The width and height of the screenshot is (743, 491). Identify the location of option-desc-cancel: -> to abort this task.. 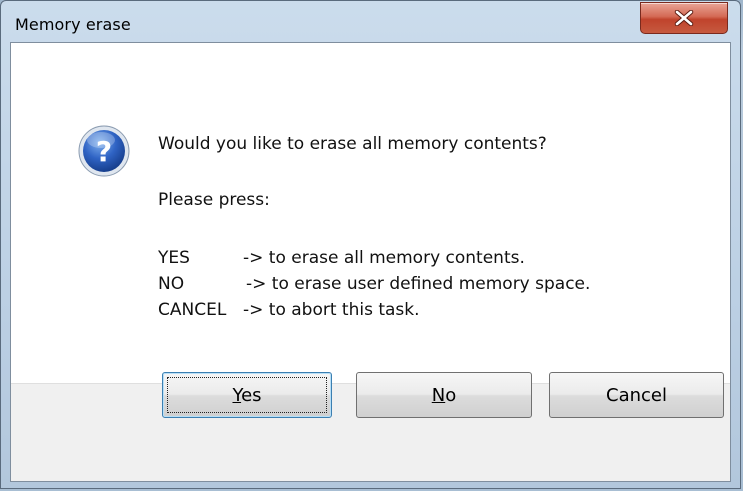
(331, 310).